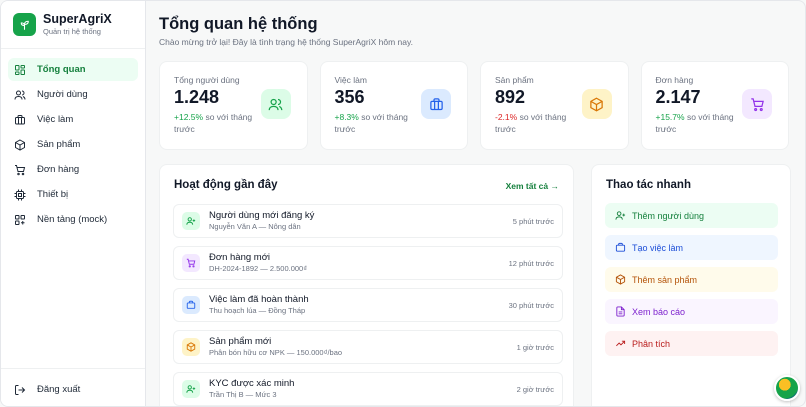 The image size is (806, 407). Describe the element at coordinates (648, 185) in the screenshot. I see `quick-actions-title: Thao tác nhanh` at that location.